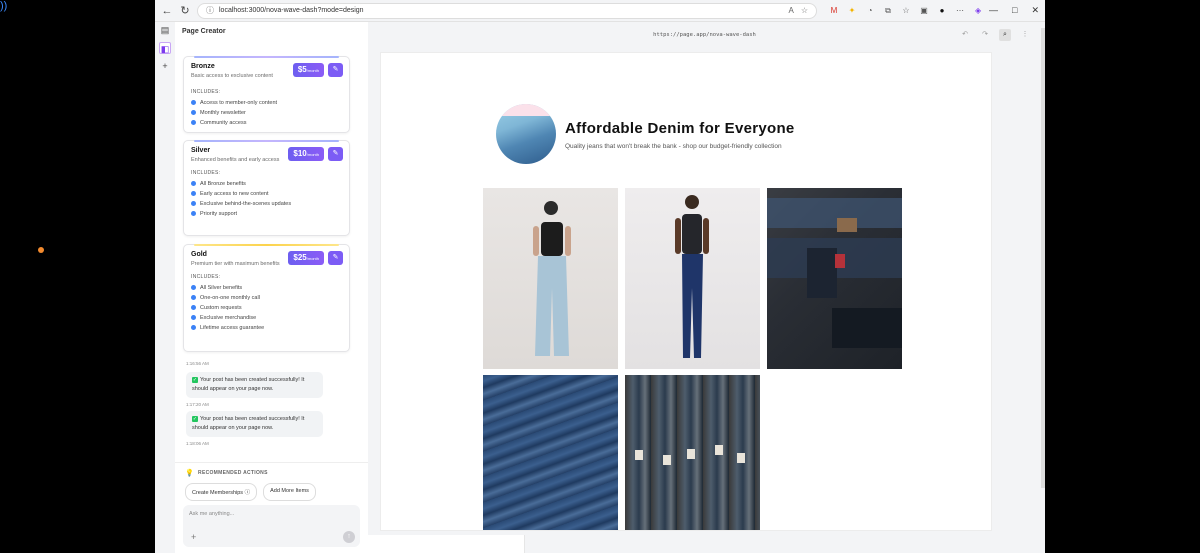 Image resolution: width=1200 pixels, height=553 pixels. Describe the element at coordinates (306, 258) in the screenshot. I see `tier-price-badge: $25/month` at that location.